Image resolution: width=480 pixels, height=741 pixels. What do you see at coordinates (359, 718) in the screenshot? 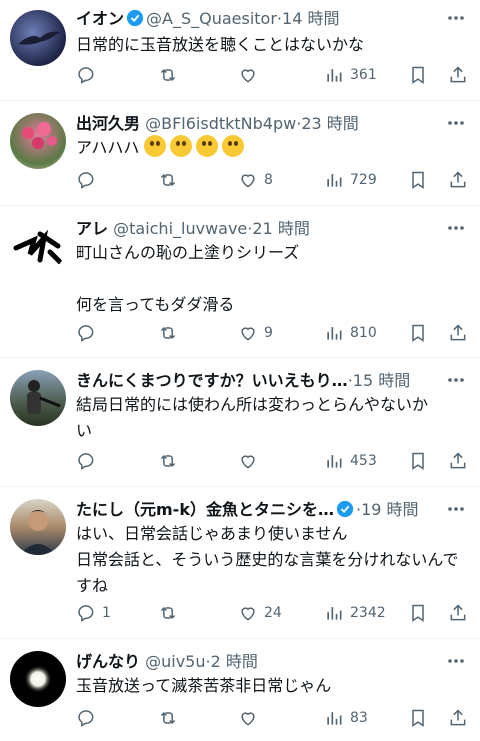
I see `view-count: 83` at bounding box center [359, 718].